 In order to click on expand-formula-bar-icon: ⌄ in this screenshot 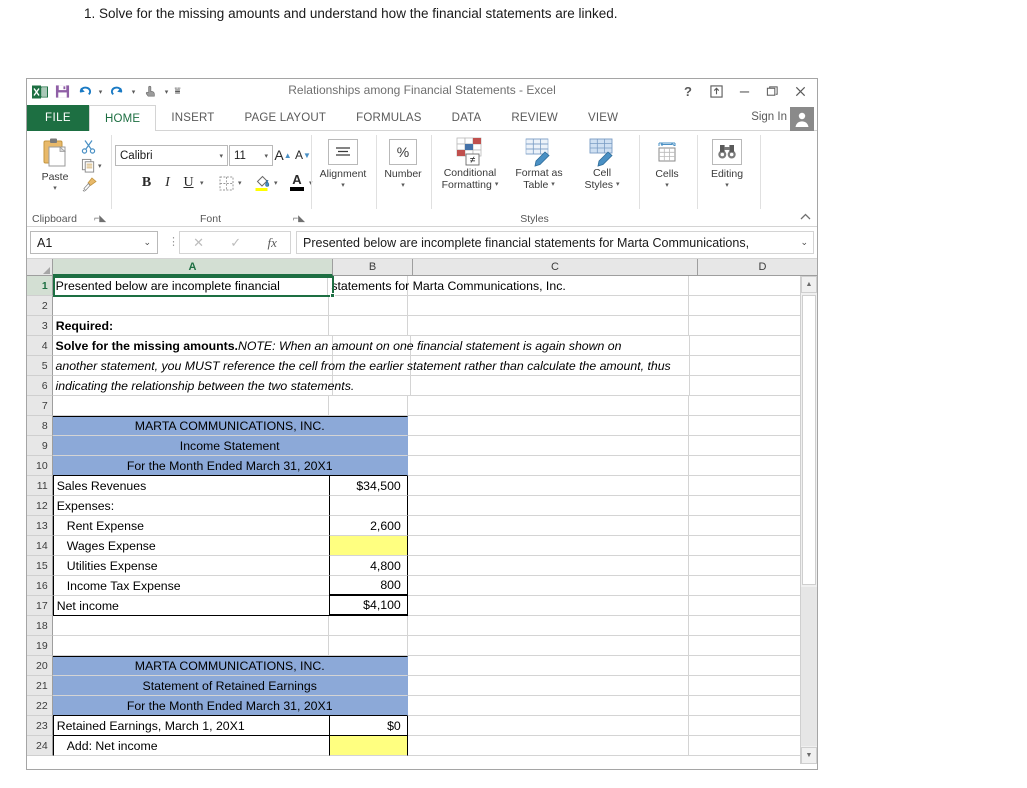, I will do `click(804, 242)`.